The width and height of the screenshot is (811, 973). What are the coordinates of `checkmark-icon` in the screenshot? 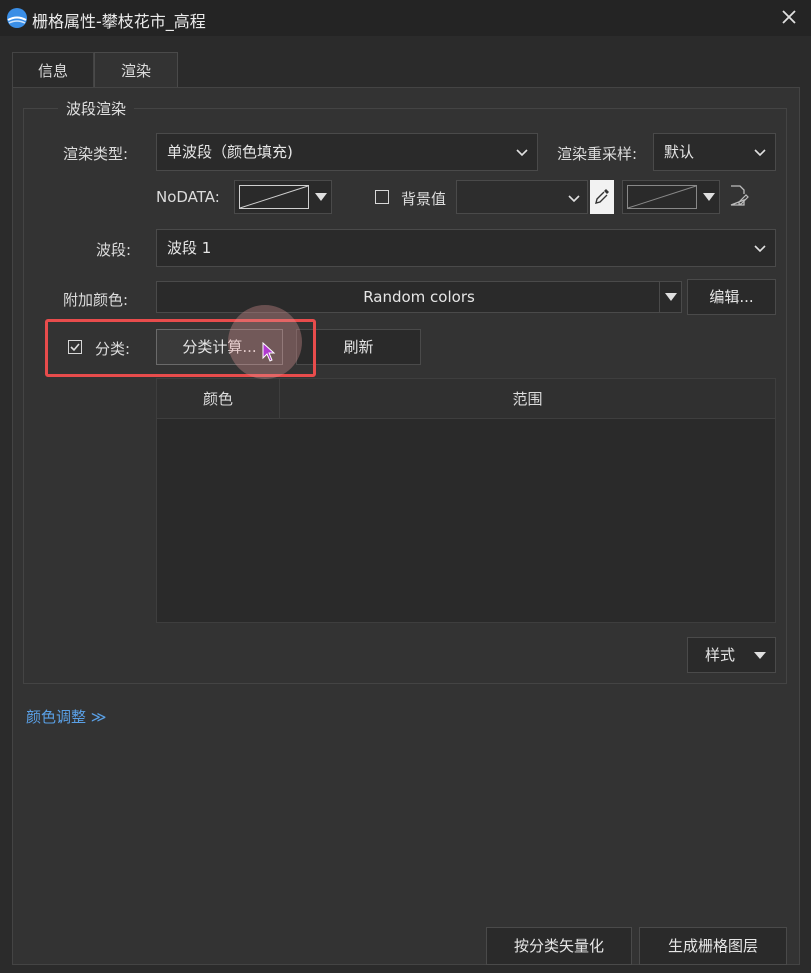 It's located at (75, 347).